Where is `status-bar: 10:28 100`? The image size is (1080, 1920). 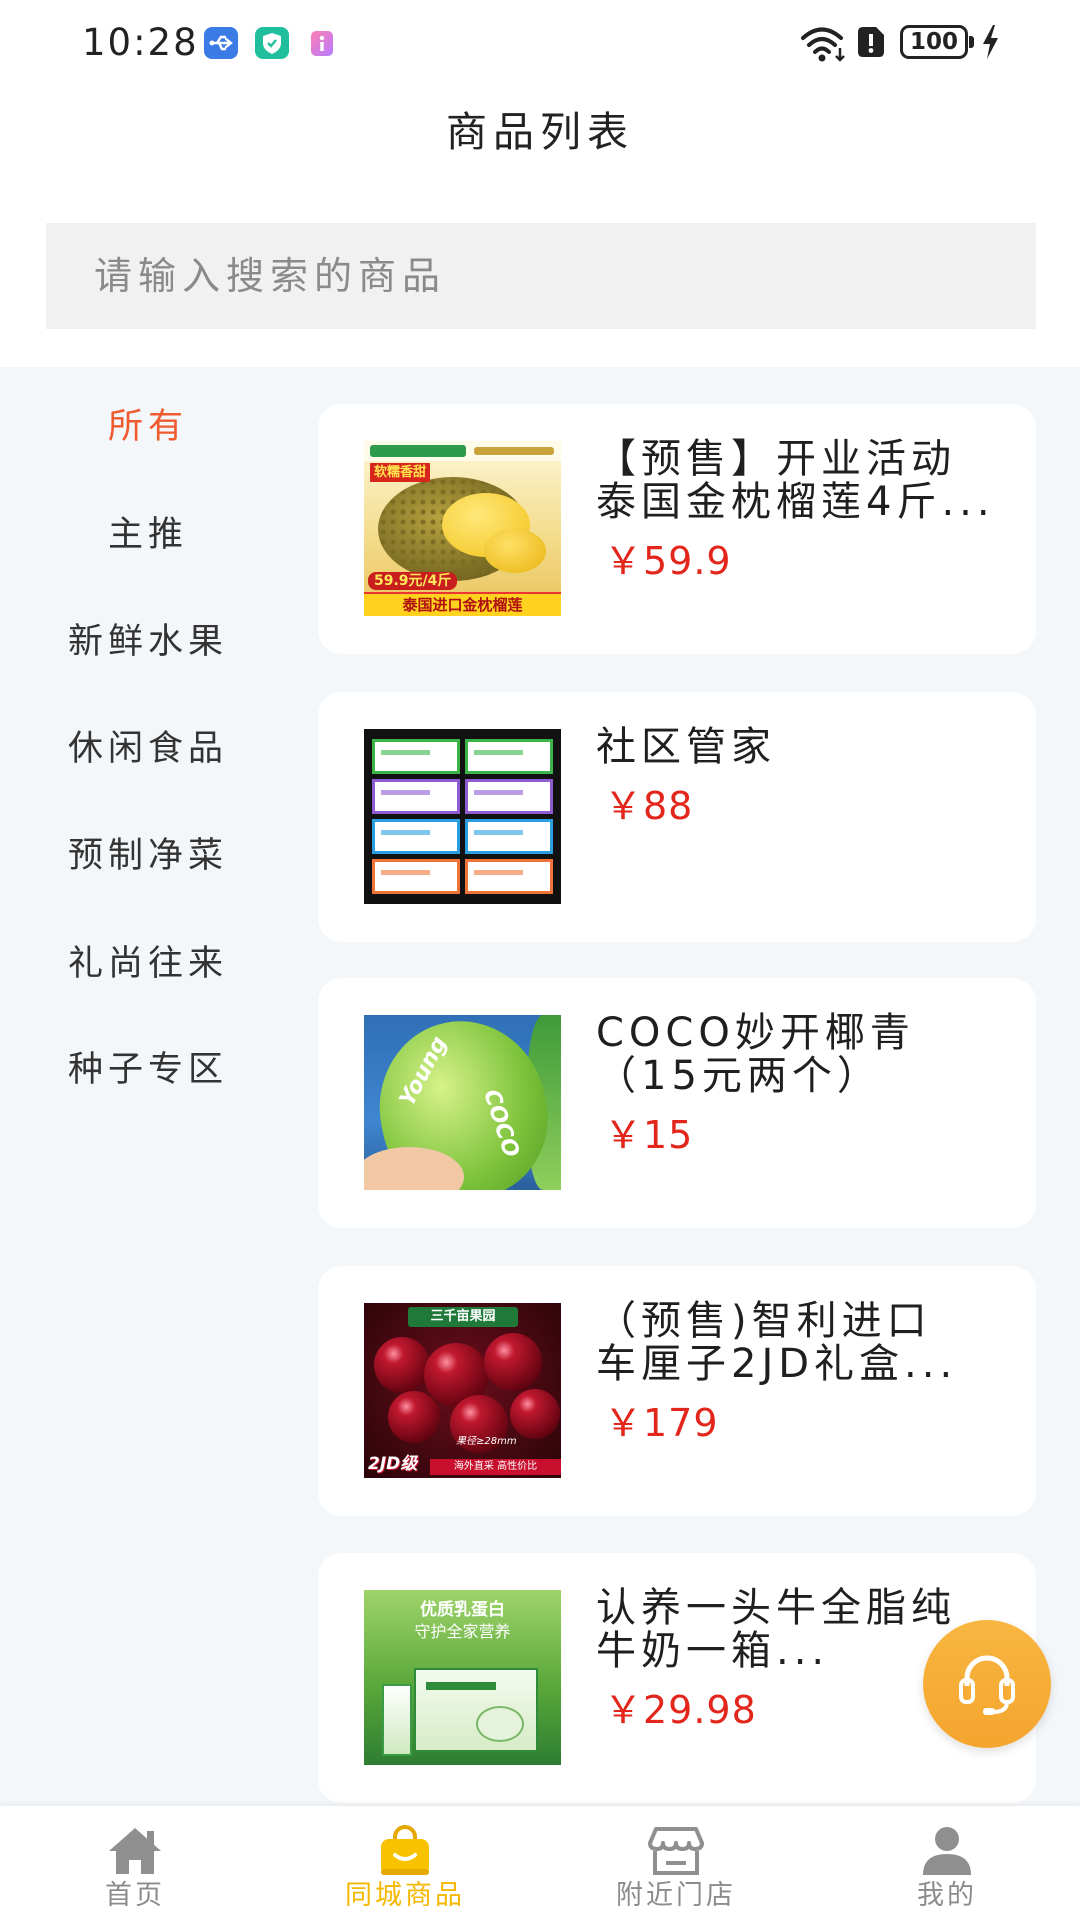
status-bar: 10:28 100 is located at coordinates (540, 49).